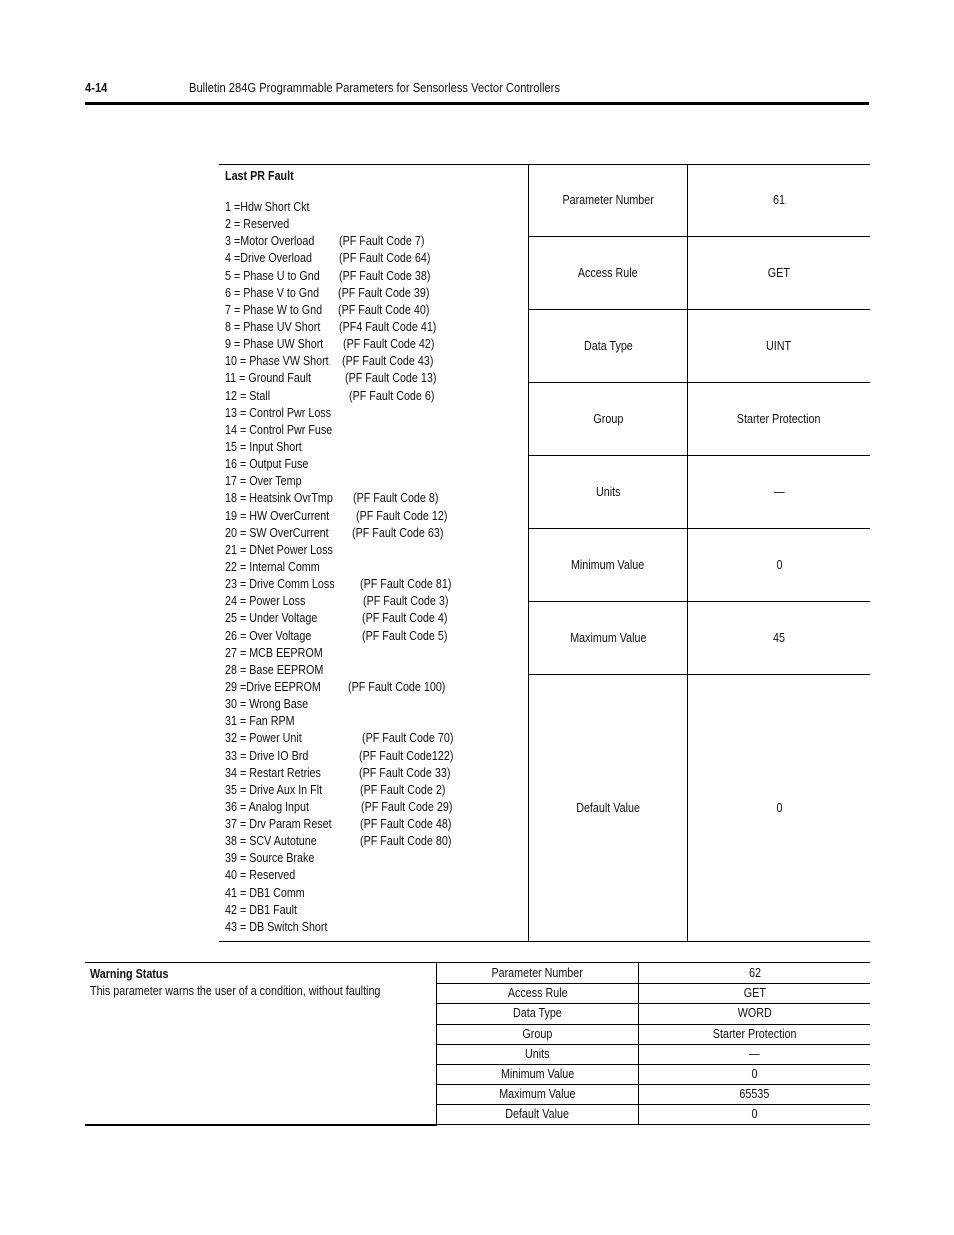 This screenshot has height=1235, width=954. I want to click on fault-label: 14 = Control Pwr Fuse, so click(279, 429).